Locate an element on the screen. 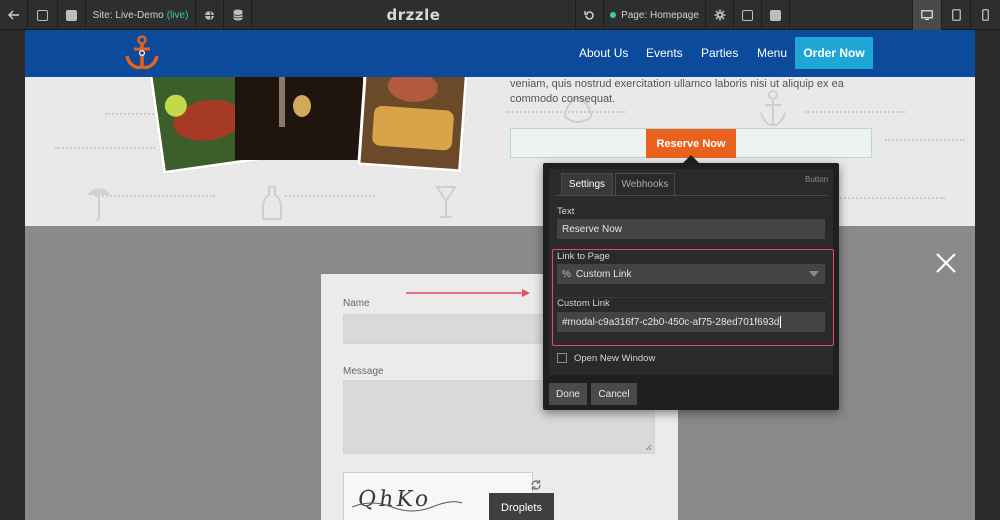  hint-arrow-icon is located at coordinates (468, 293).